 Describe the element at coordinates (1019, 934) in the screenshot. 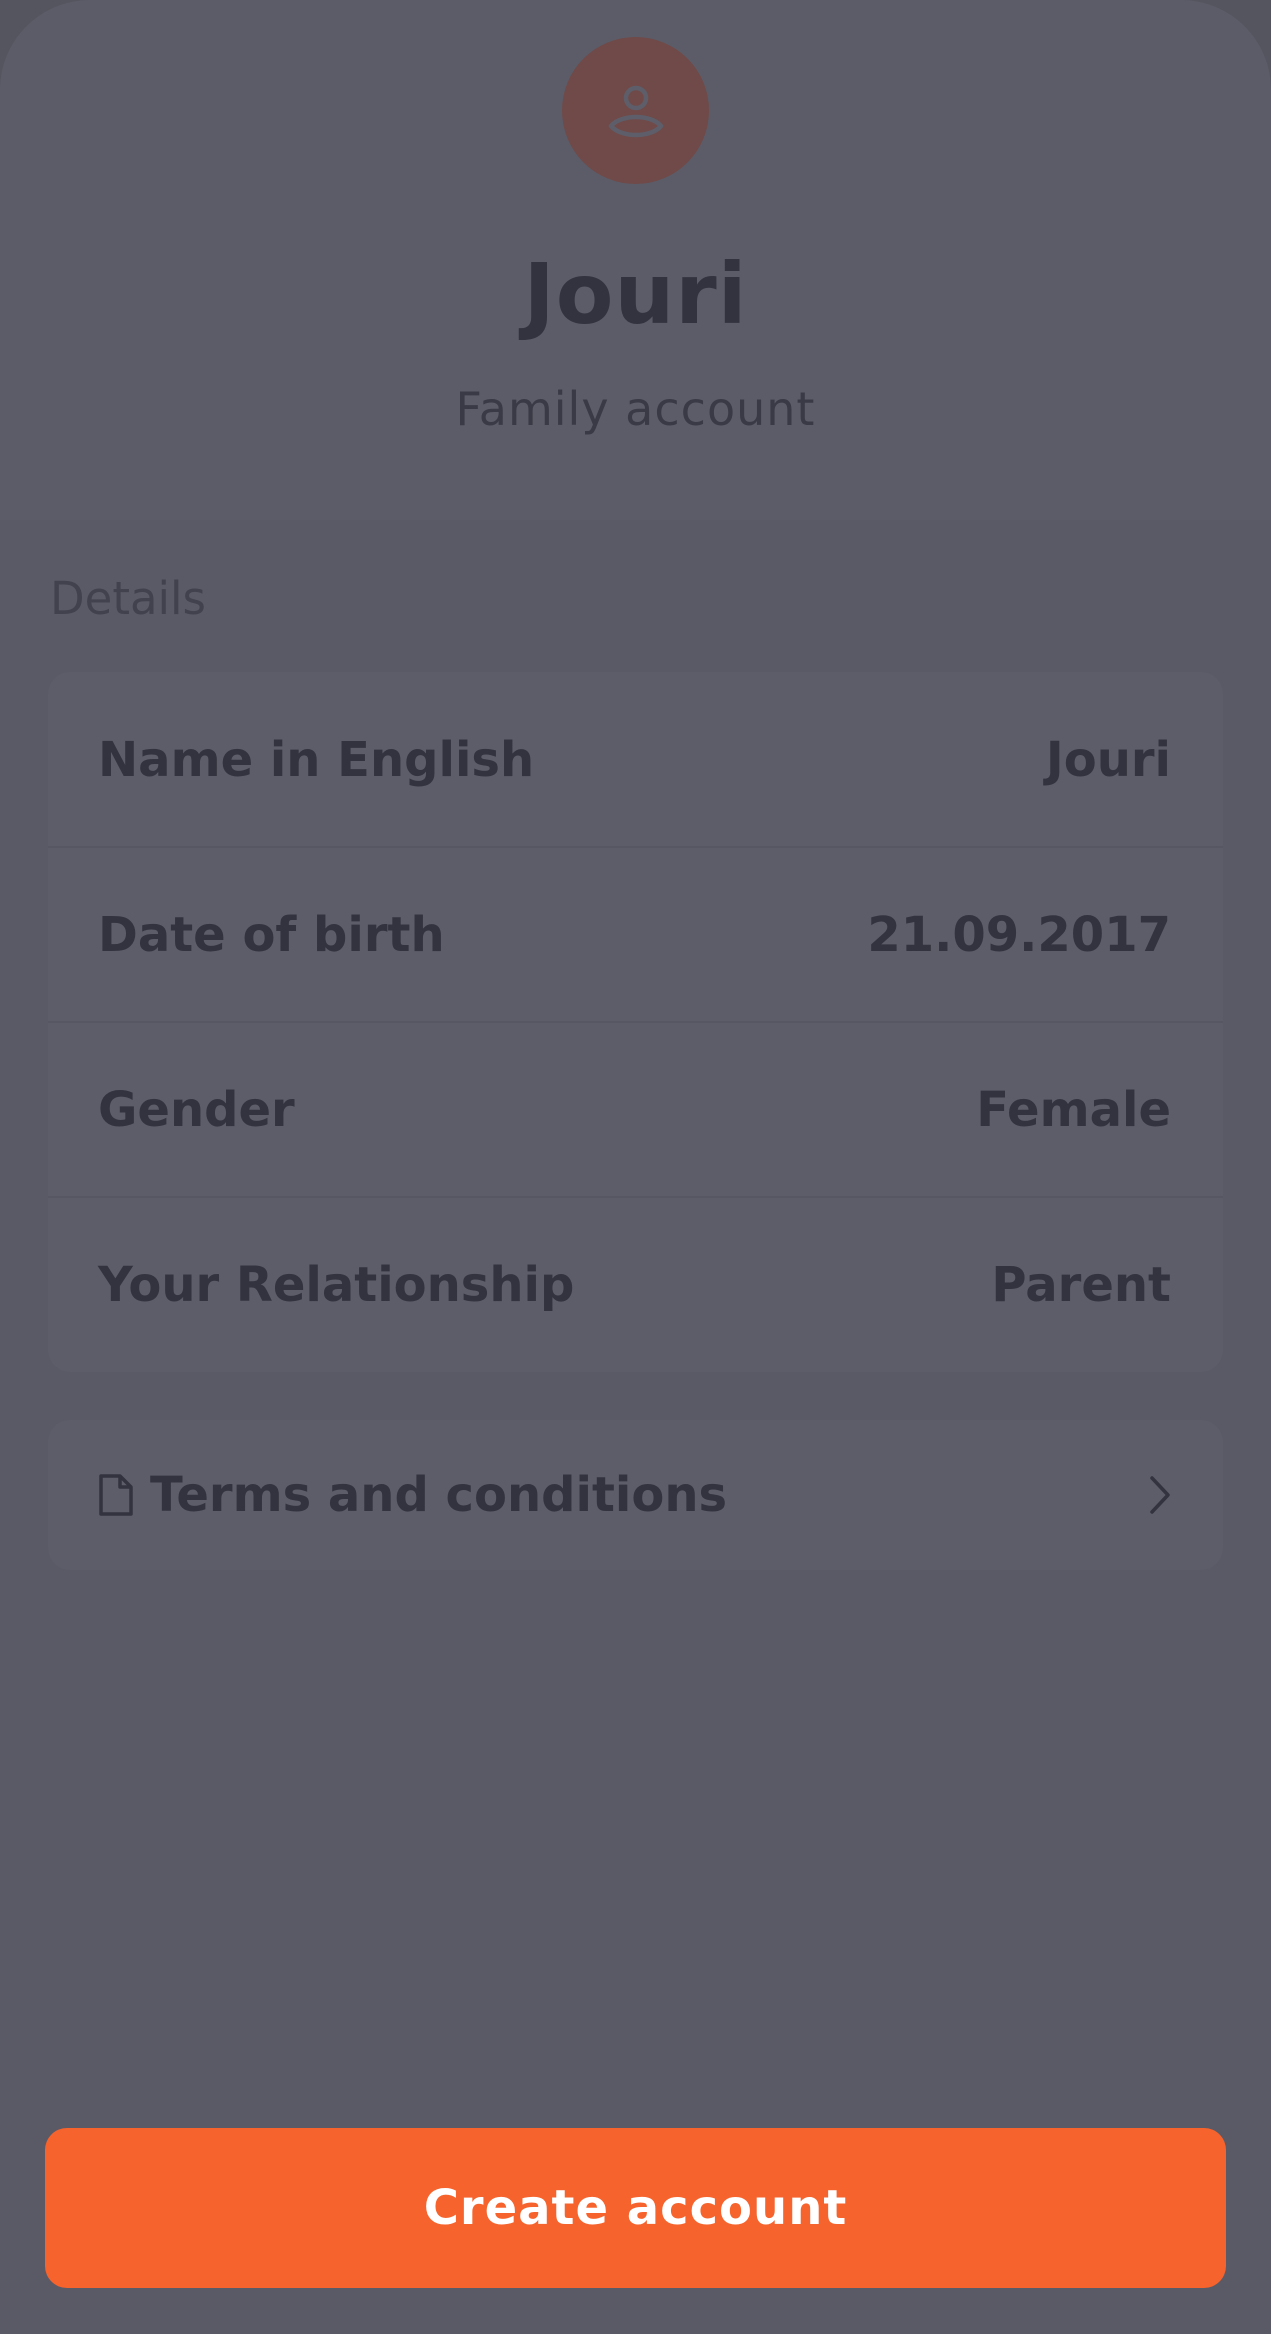

I see `detail-value: 21.09.2017` at that location.